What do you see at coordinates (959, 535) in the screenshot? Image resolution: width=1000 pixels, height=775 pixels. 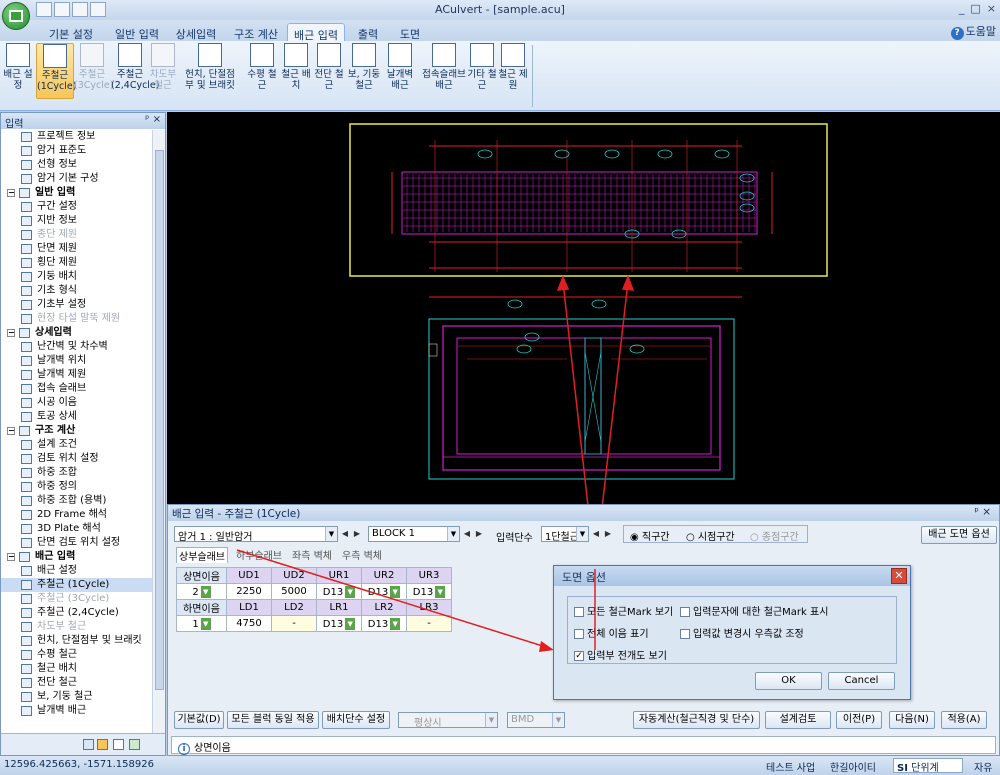 I see `rebar-drawing-options-button: 배근 도면 옵션` at bounding box center [959, 535].